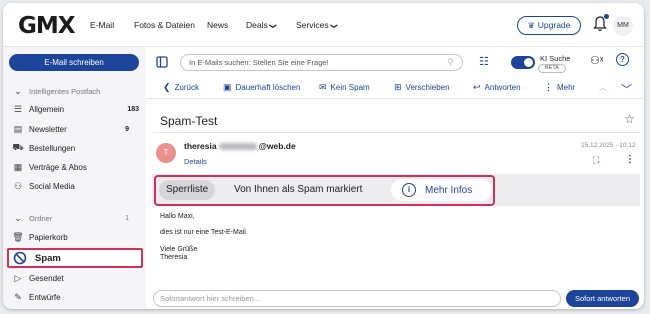 The height and width of the screenshot is (314, 650). I want to click on sender-address: theresia @web.de, so click(240, 146).